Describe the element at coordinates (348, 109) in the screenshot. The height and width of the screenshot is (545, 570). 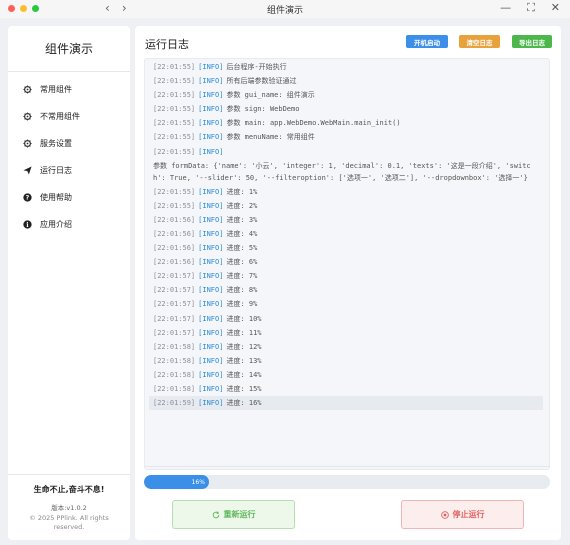
I see `log-line: [22:01:55] [INFO] 参数 sign: WebDemo` at that location.